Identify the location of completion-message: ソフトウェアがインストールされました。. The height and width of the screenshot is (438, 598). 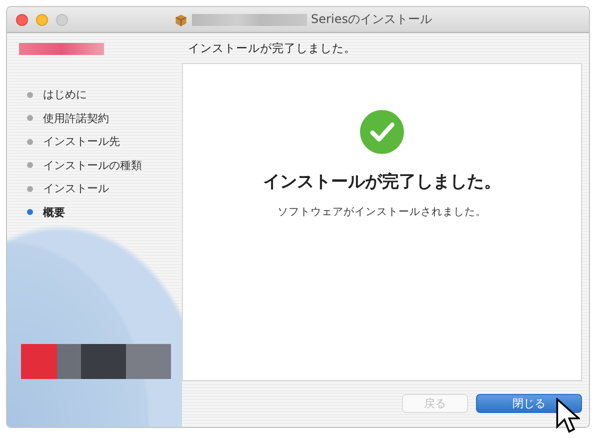
(382, 212).